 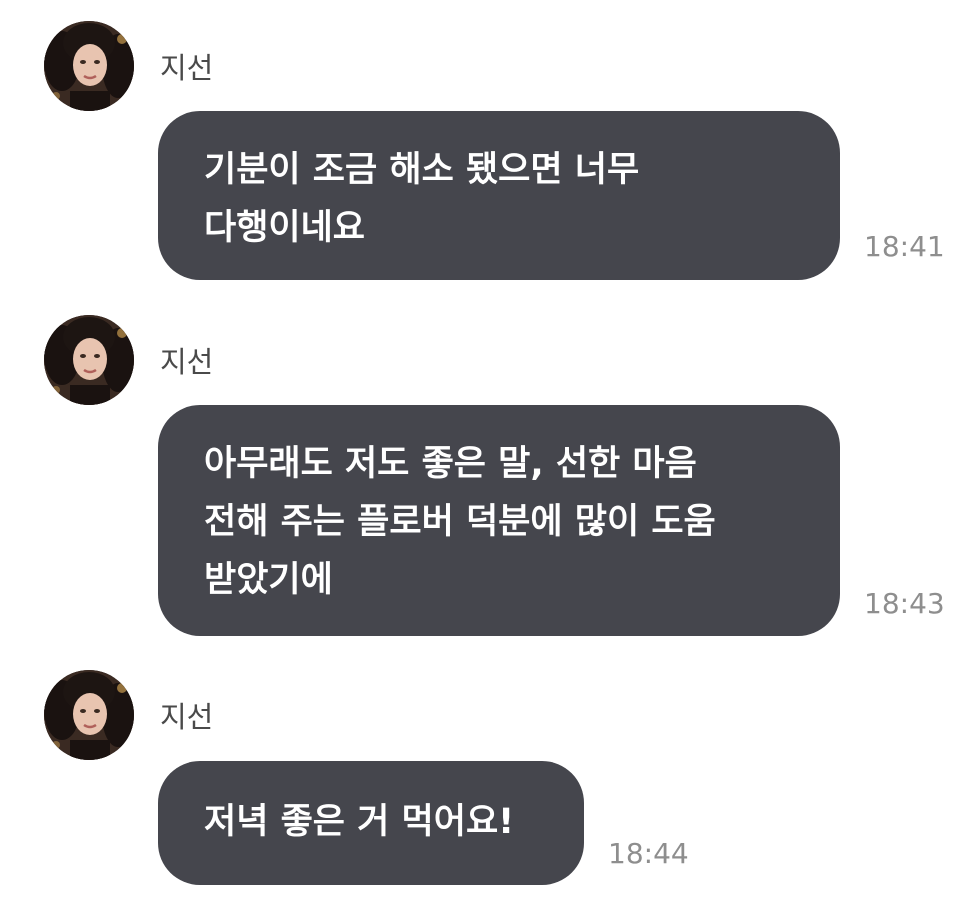 I want to click on message-time: 18:44, so click(x=648, y=853).